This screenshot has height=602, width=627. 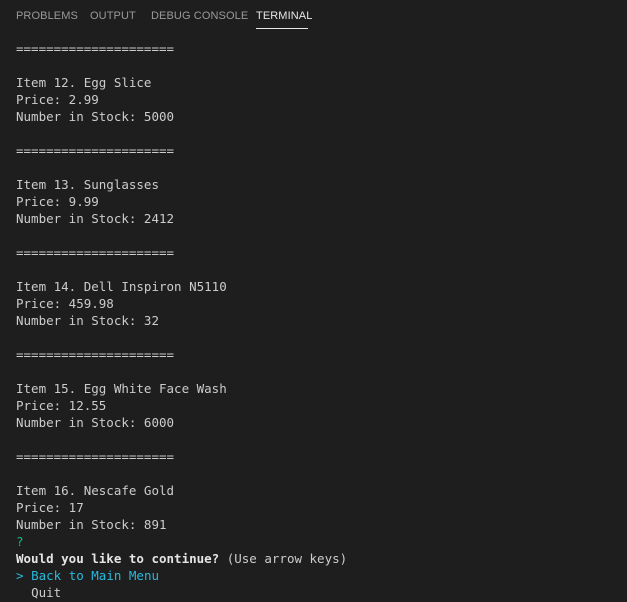 What do you see at coordinates (284, 16) in the screenshot?
I see `tab-terminal: TERMINAL` at bounding box center [284, 16].